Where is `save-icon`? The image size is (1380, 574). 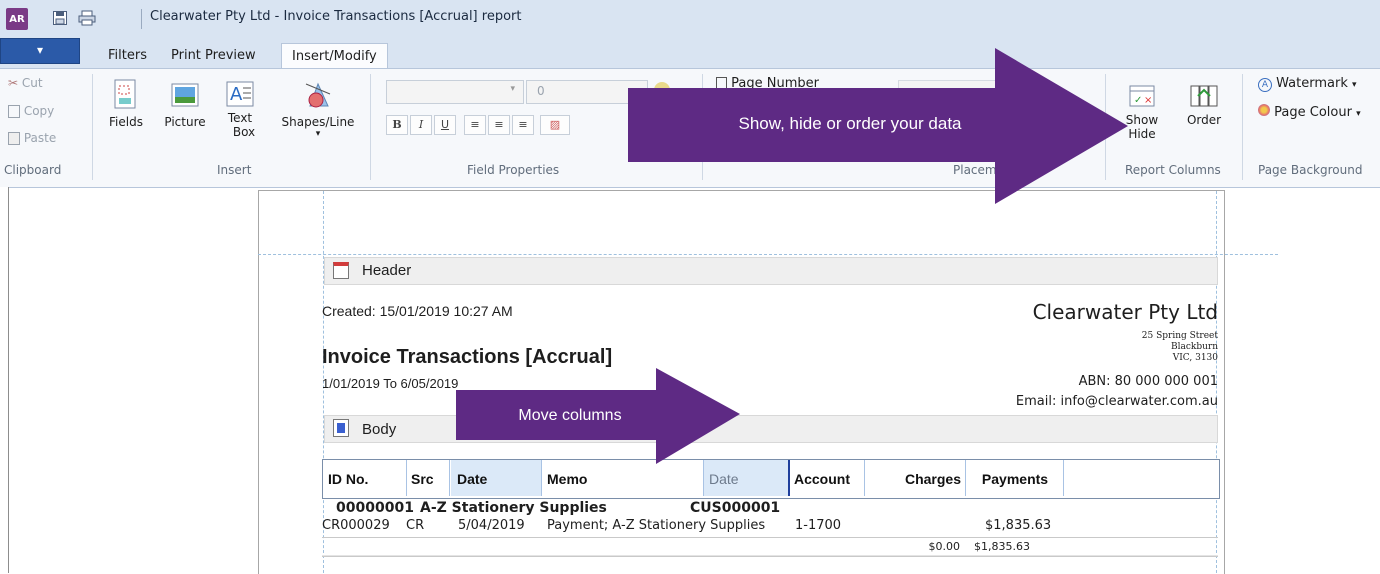 save-icon is located at coordinates (60, 18).